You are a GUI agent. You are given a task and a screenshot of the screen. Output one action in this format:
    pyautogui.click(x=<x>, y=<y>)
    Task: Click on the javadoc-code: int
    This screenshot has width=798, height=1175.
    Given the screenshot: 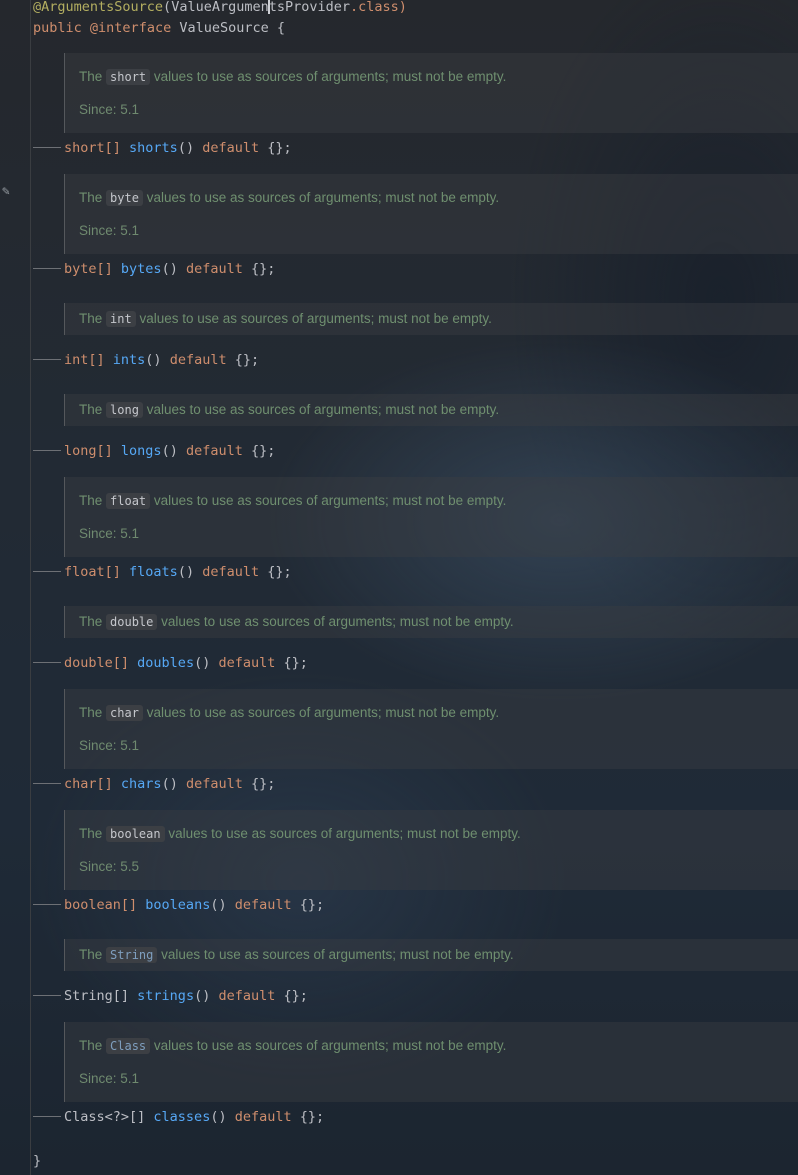 What is the action you would take?
    pyautogui.click(x=121, y=319)
    